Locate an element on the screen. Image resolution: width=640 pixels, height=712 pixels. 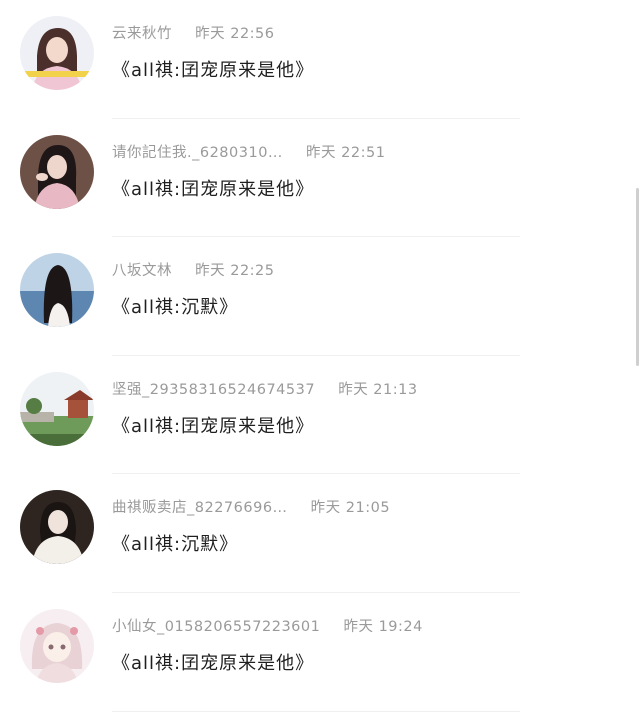
user-name: 小仙女_0158206557223601 is located at coordinates (216, 627).